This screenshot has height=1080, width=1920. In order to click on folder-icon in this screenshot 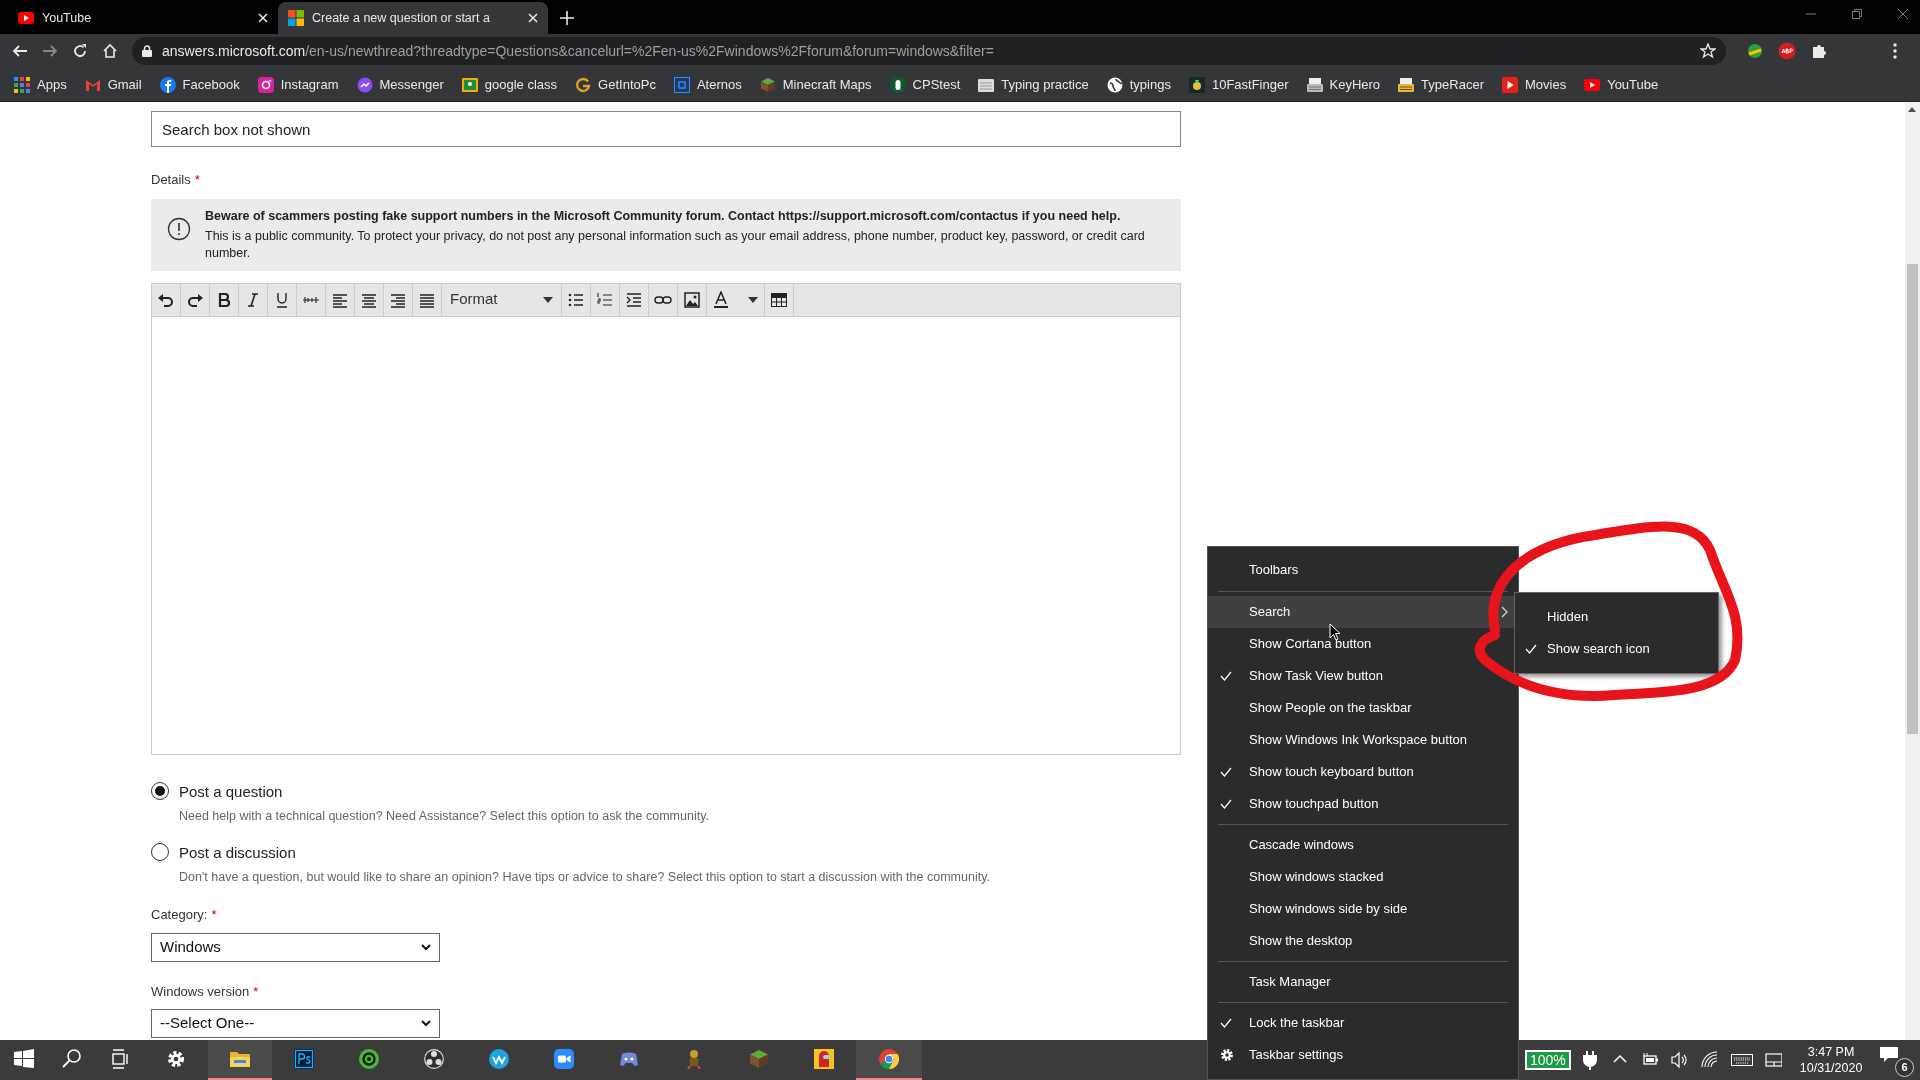, I will do `click(240, 1059)`.